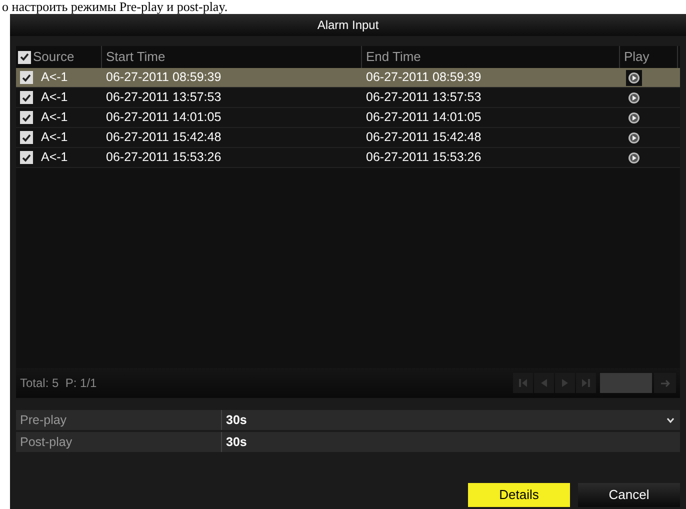 The image size is (686, 509). Describe the element at coordinates (348, 138) in the screenshot. I see `table-row: A<-1 06-27-2011 15:42:48 06-27-2011 15:42:48` at that location.